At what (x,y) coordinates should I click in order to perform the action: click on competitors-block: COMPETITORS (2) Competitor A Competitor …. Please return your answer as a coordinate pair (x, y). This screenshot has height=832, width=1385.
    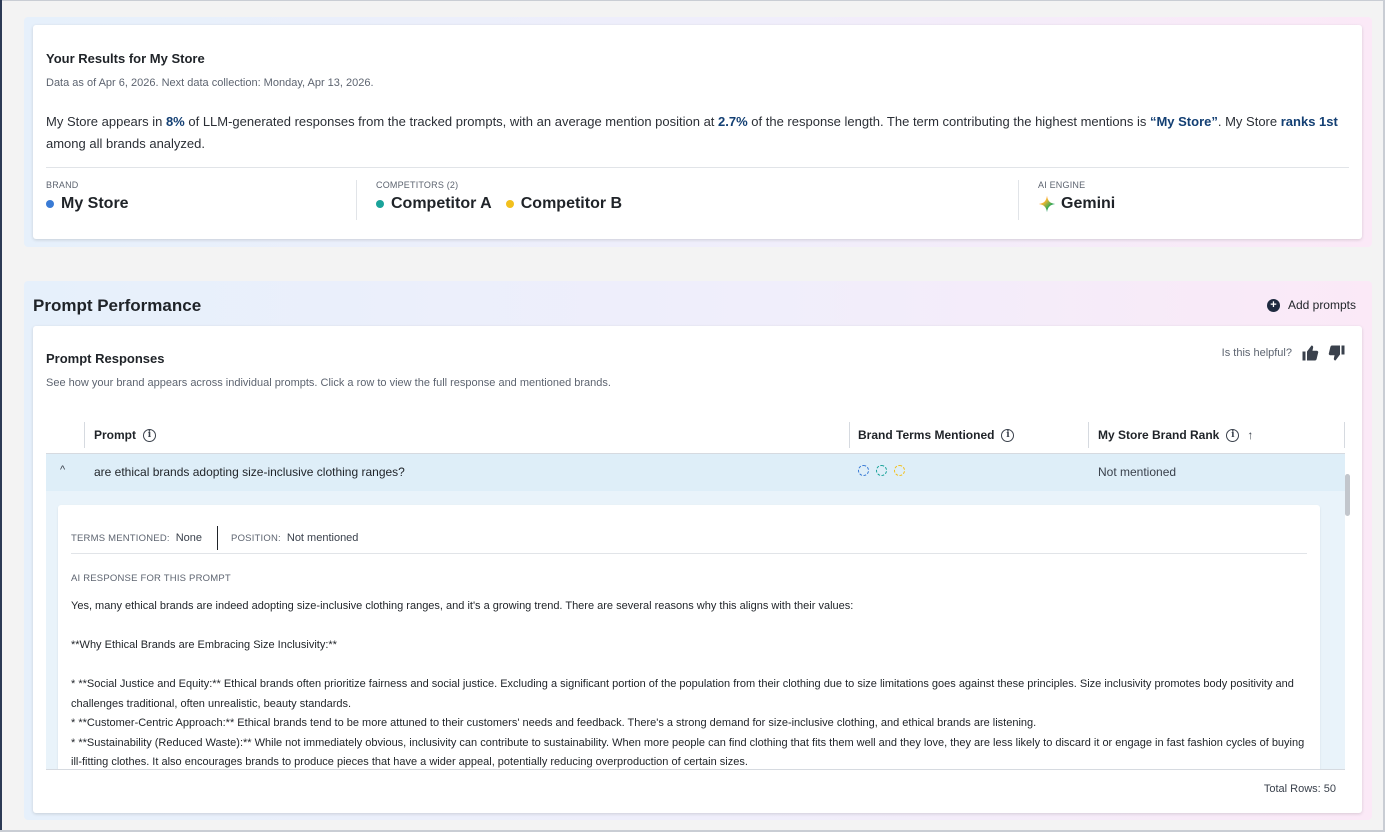
    Looking at the image, I should click on (499, 200).